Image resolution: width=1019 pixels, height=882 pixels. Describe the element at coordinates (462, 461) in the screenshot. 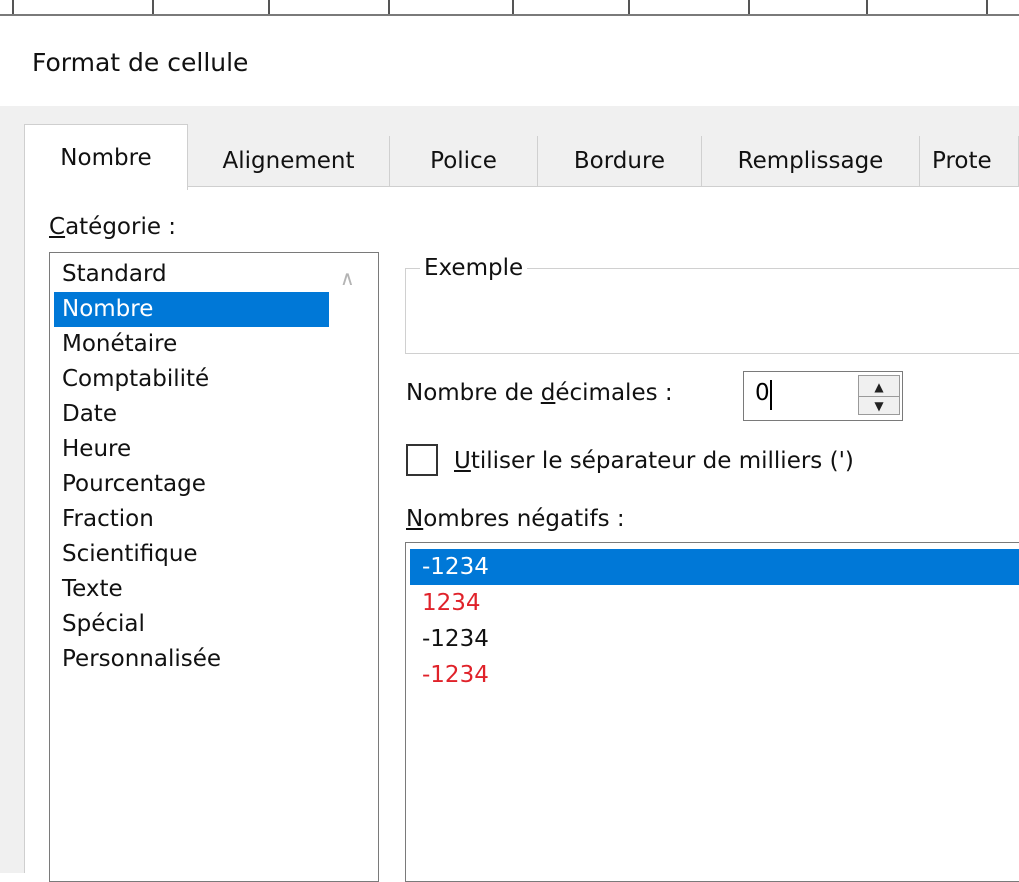

I see `thousands-label-mnemonic: U` at that location.